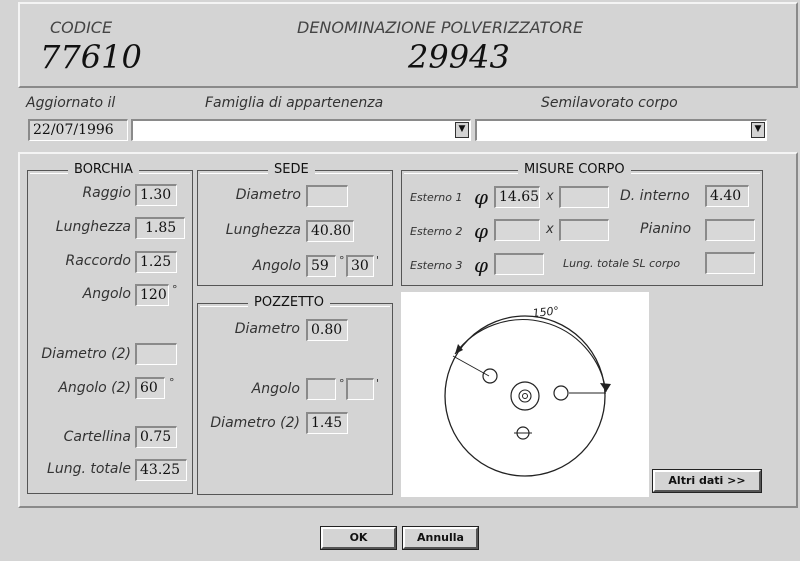 Image resolution: width=800 pixels, height=561 pixels. Describe the element at coordinates (574, 169) in the screenshot. I see `misure-title: MISURE CORPO` at that location.